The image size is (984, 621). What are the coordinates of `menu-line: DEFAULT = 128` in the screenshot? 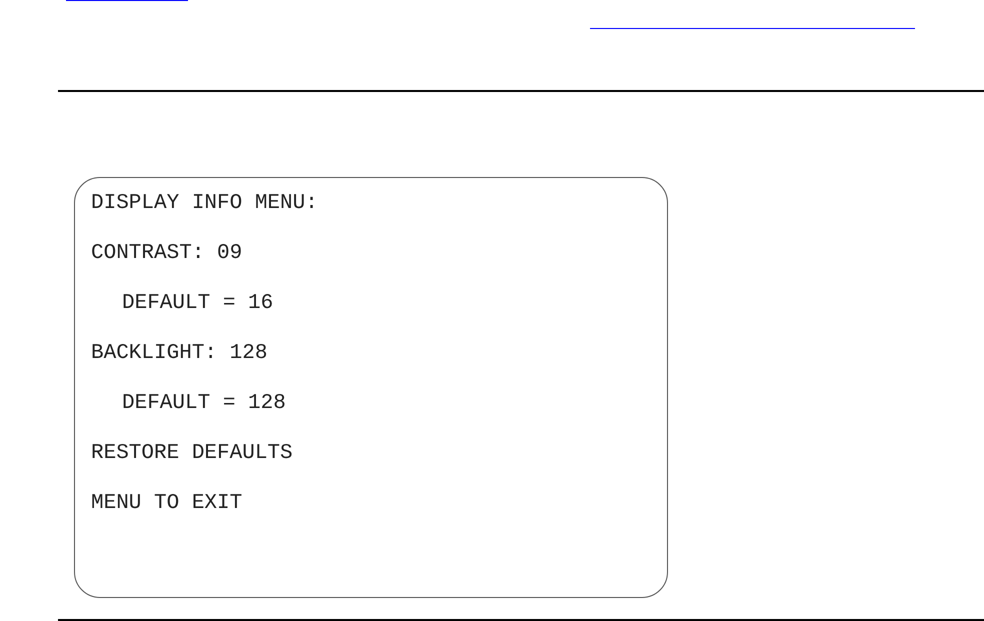 It's located at (204, 403).